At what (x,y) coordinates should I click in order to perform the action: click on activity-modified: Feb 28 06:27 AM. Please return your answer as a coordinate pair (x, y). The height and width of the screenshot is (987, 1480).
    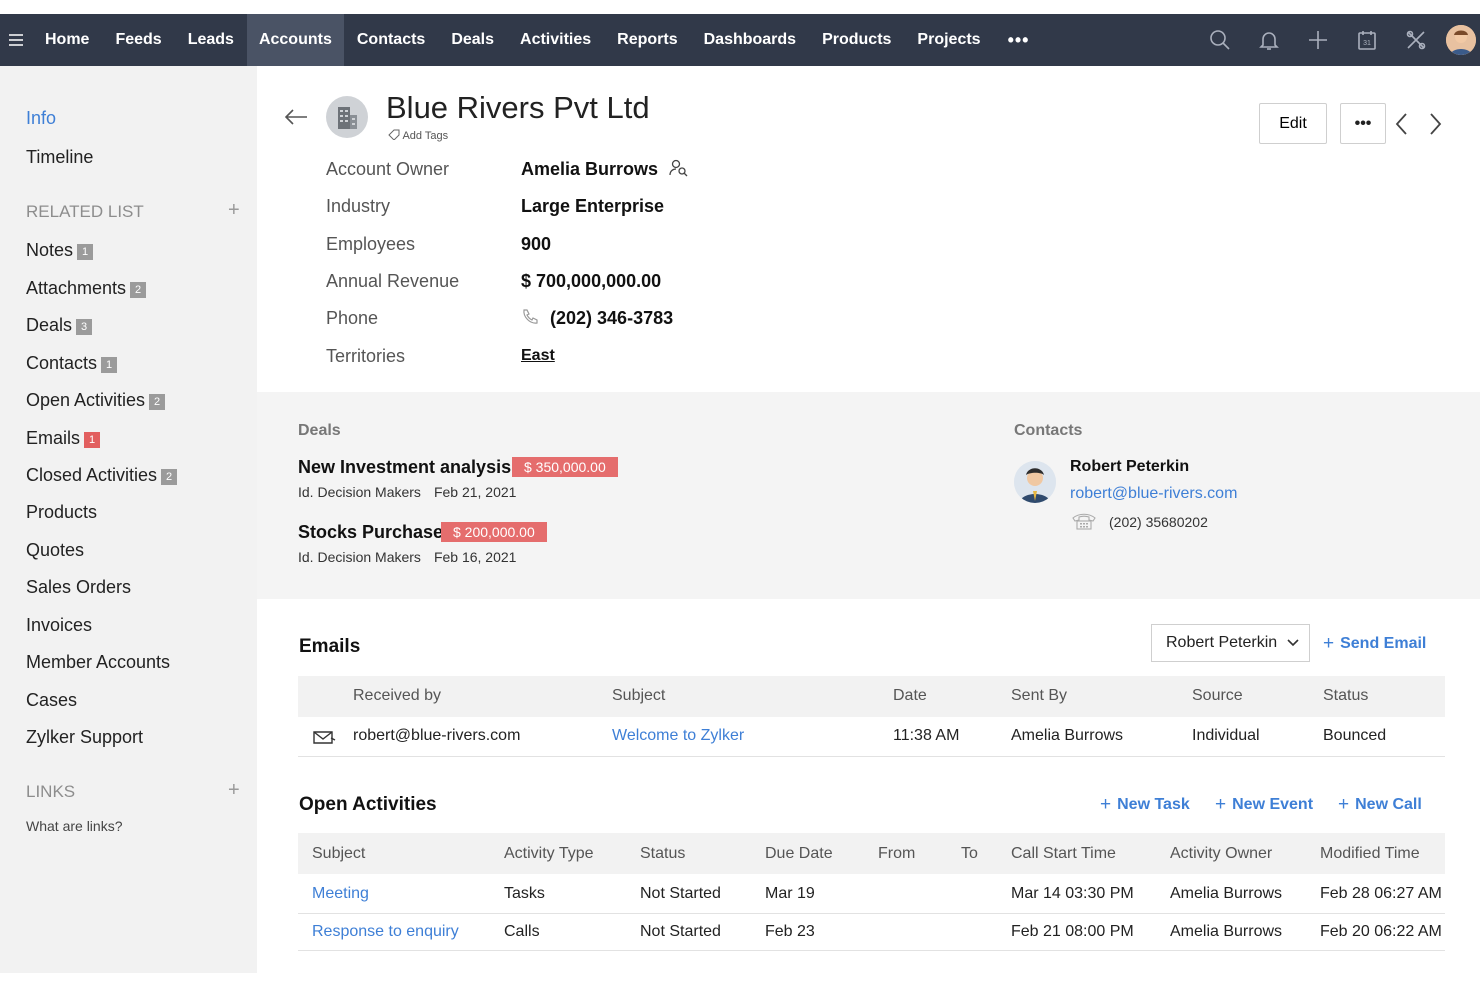
    Looking at the image, I should click on (1381, 893).